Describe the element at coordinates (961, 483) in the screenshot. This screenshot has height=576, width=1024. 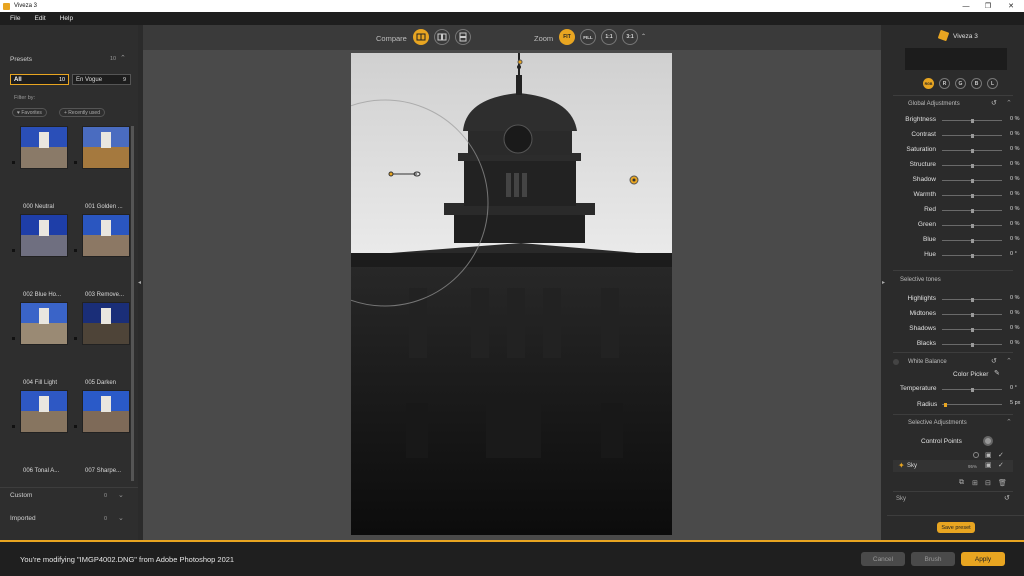
I see `duplicate-point-icon: ⧉` at that location.